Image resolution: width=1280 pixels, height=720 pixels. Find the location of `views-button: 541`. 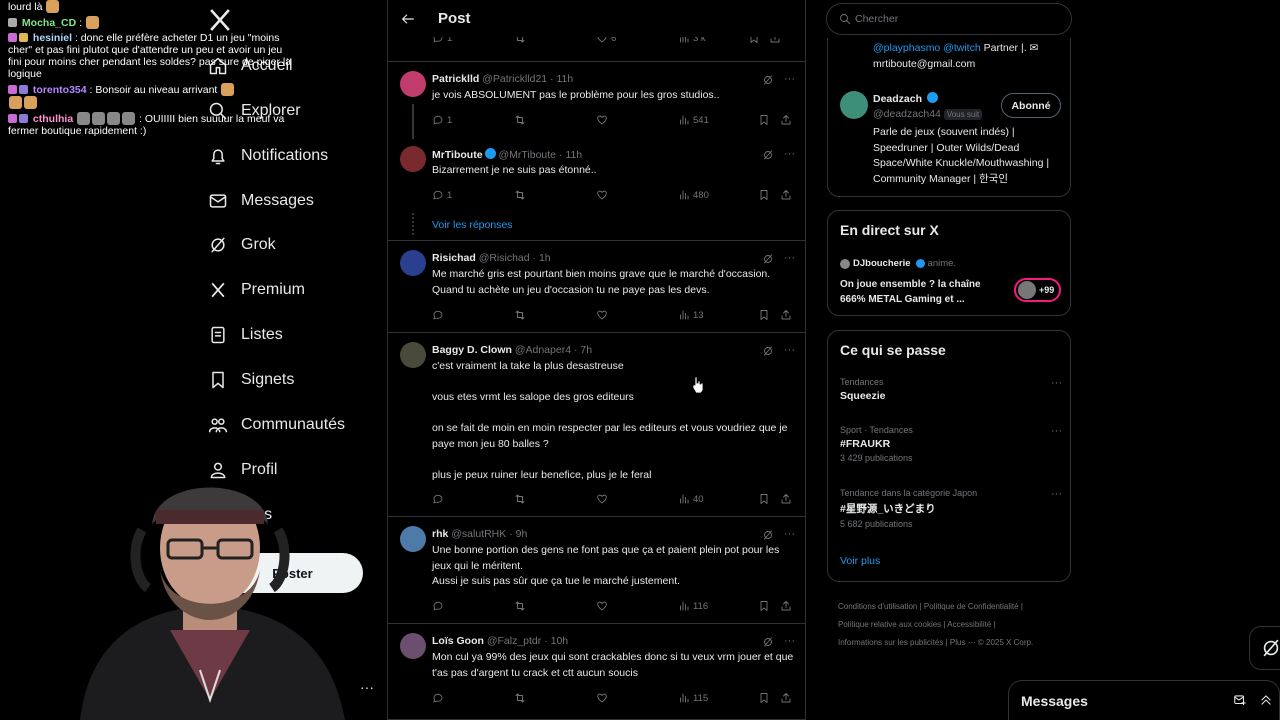

views-button: 541 is located at coordinates (693, 120).